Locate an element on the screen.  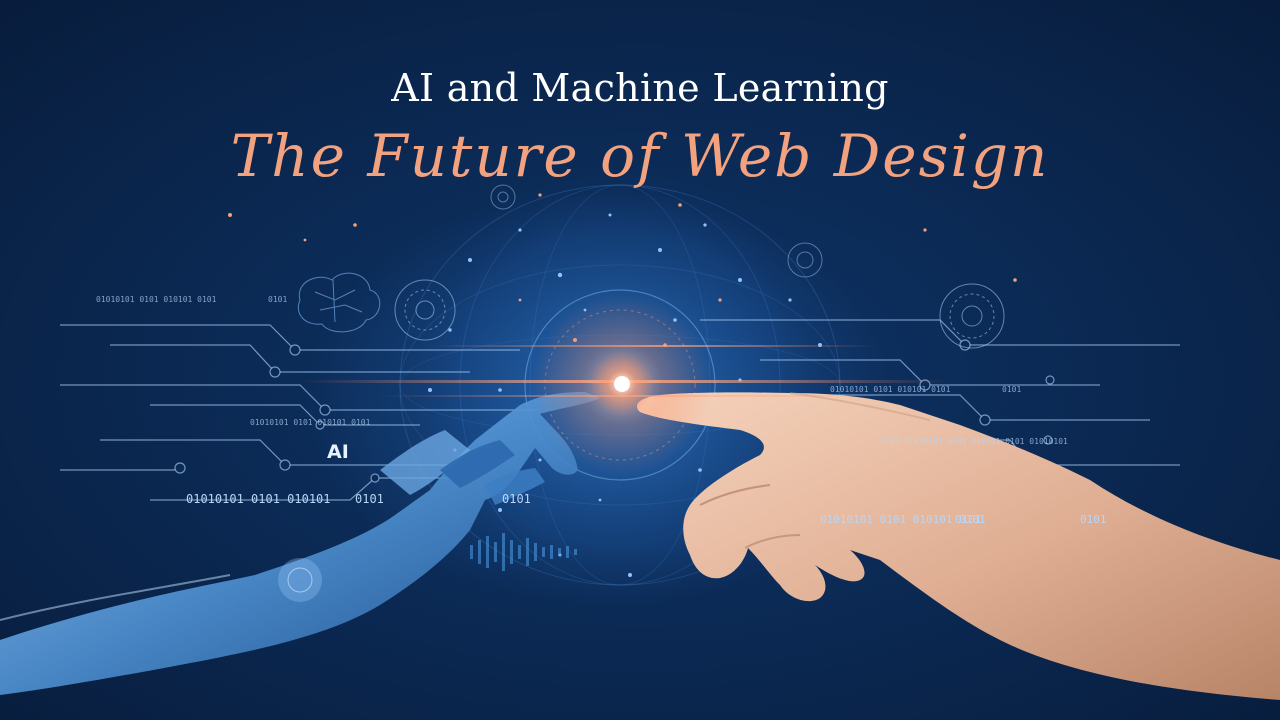
binary-text-right-bottom-2: 0101 is located at coordinates (968, 519).